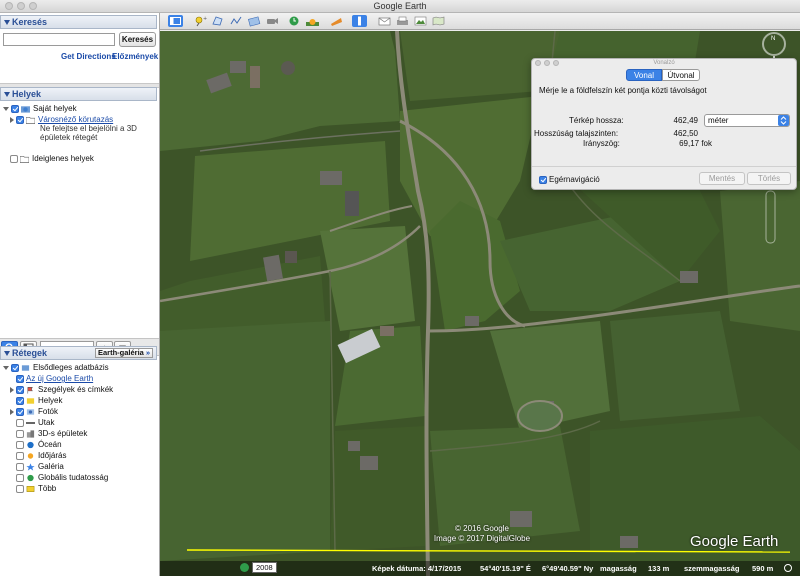 The height and width of the screenshot is (576, 800). I want to click on window-title: Google Earth, so click(400, 6).